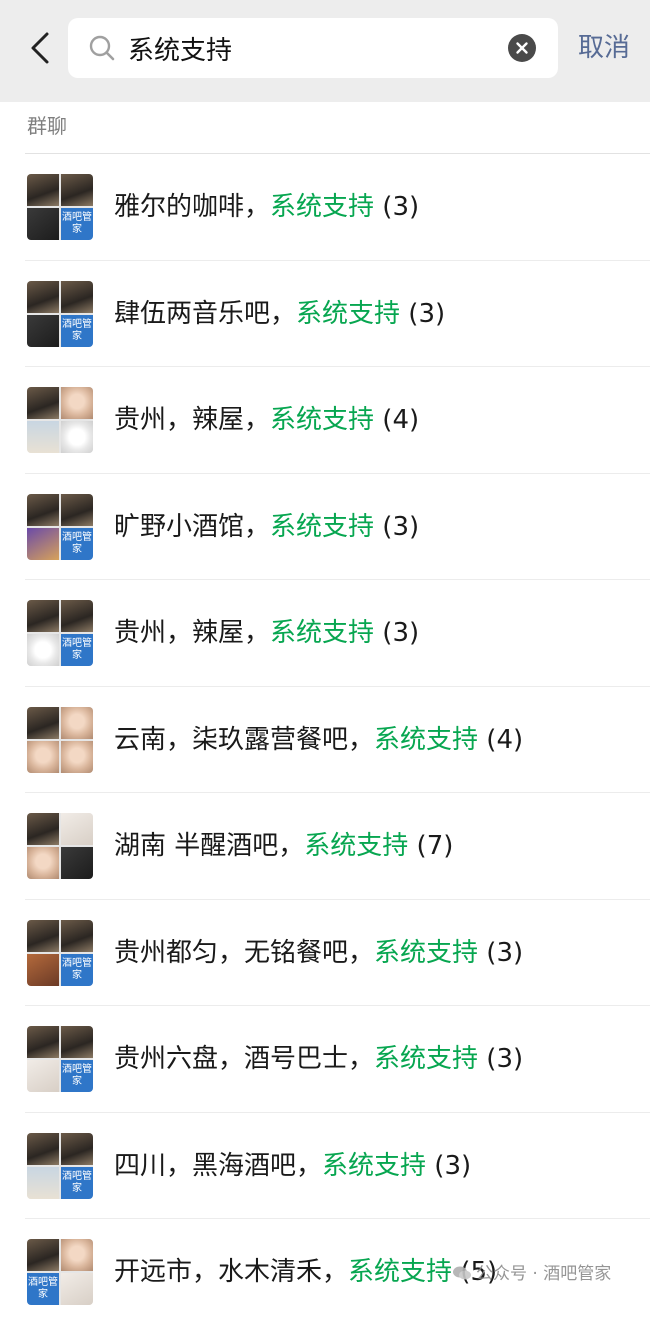 The image size is (650, 1326). What do you see at coordinates (47, 126) in the screenshot?
I see `section-title-group-chats: 群聊` at bounding box center [47, 126].